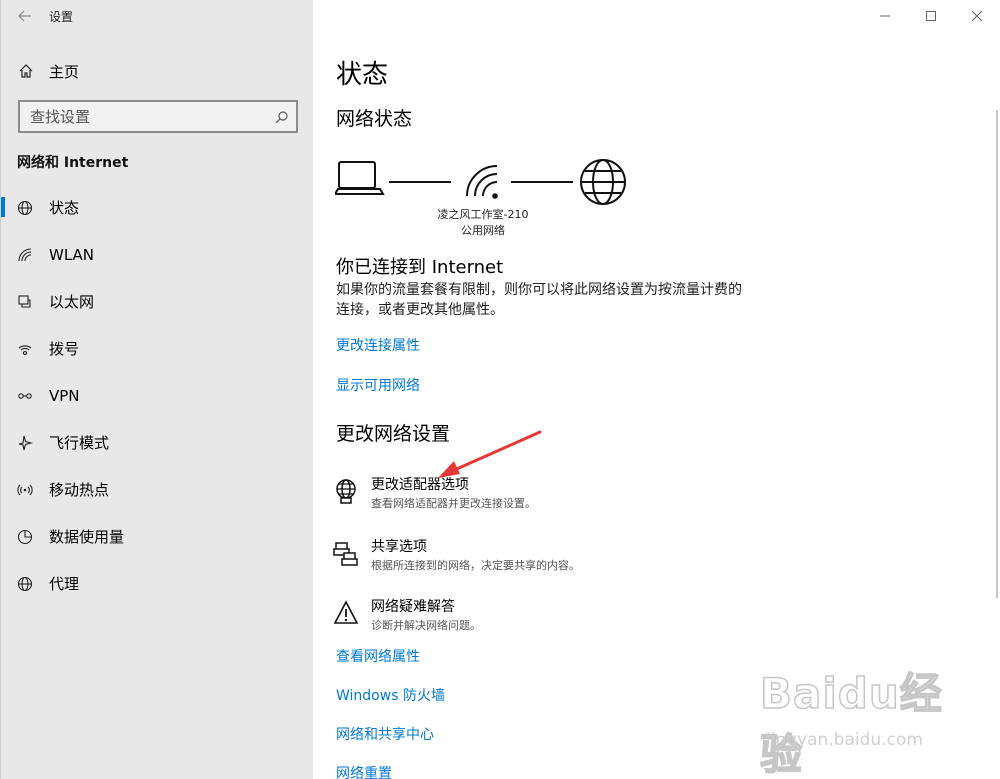 This screenshot has height=779, width=1000. Describe the element at coordinates (64, 71) in the screenshot. I see `home-label: 主页` at that location.